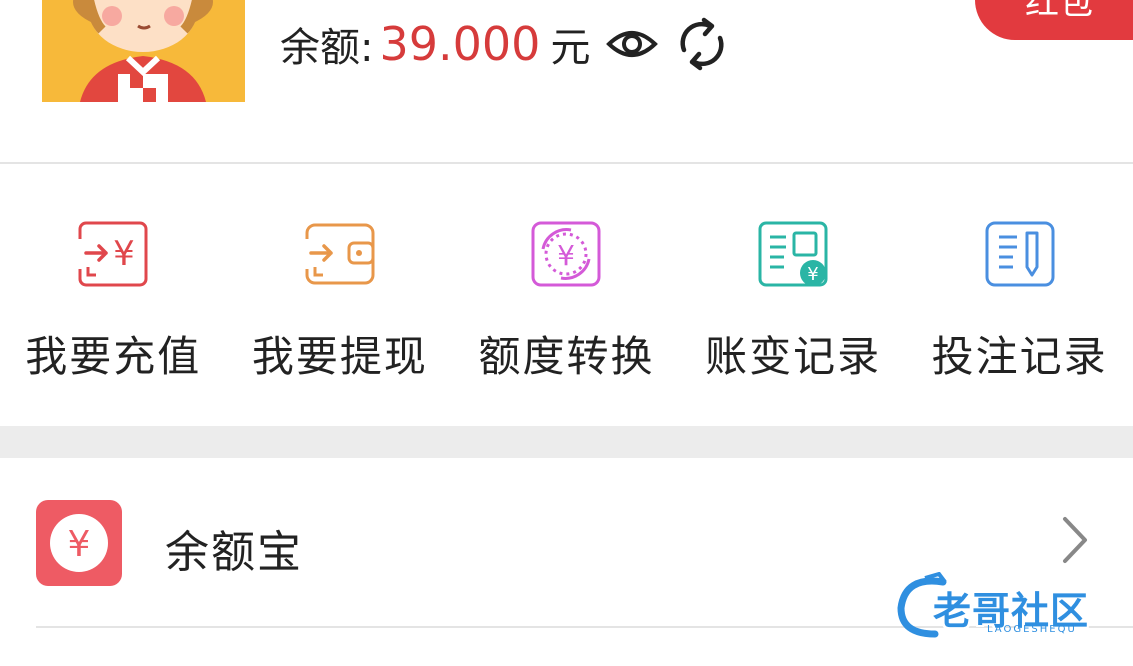 The height and width of the screenshot is (666, 1133). Describe the element at coordinates (1075, 540) in the screenshot. I see `chevron-right-icon` at that location.